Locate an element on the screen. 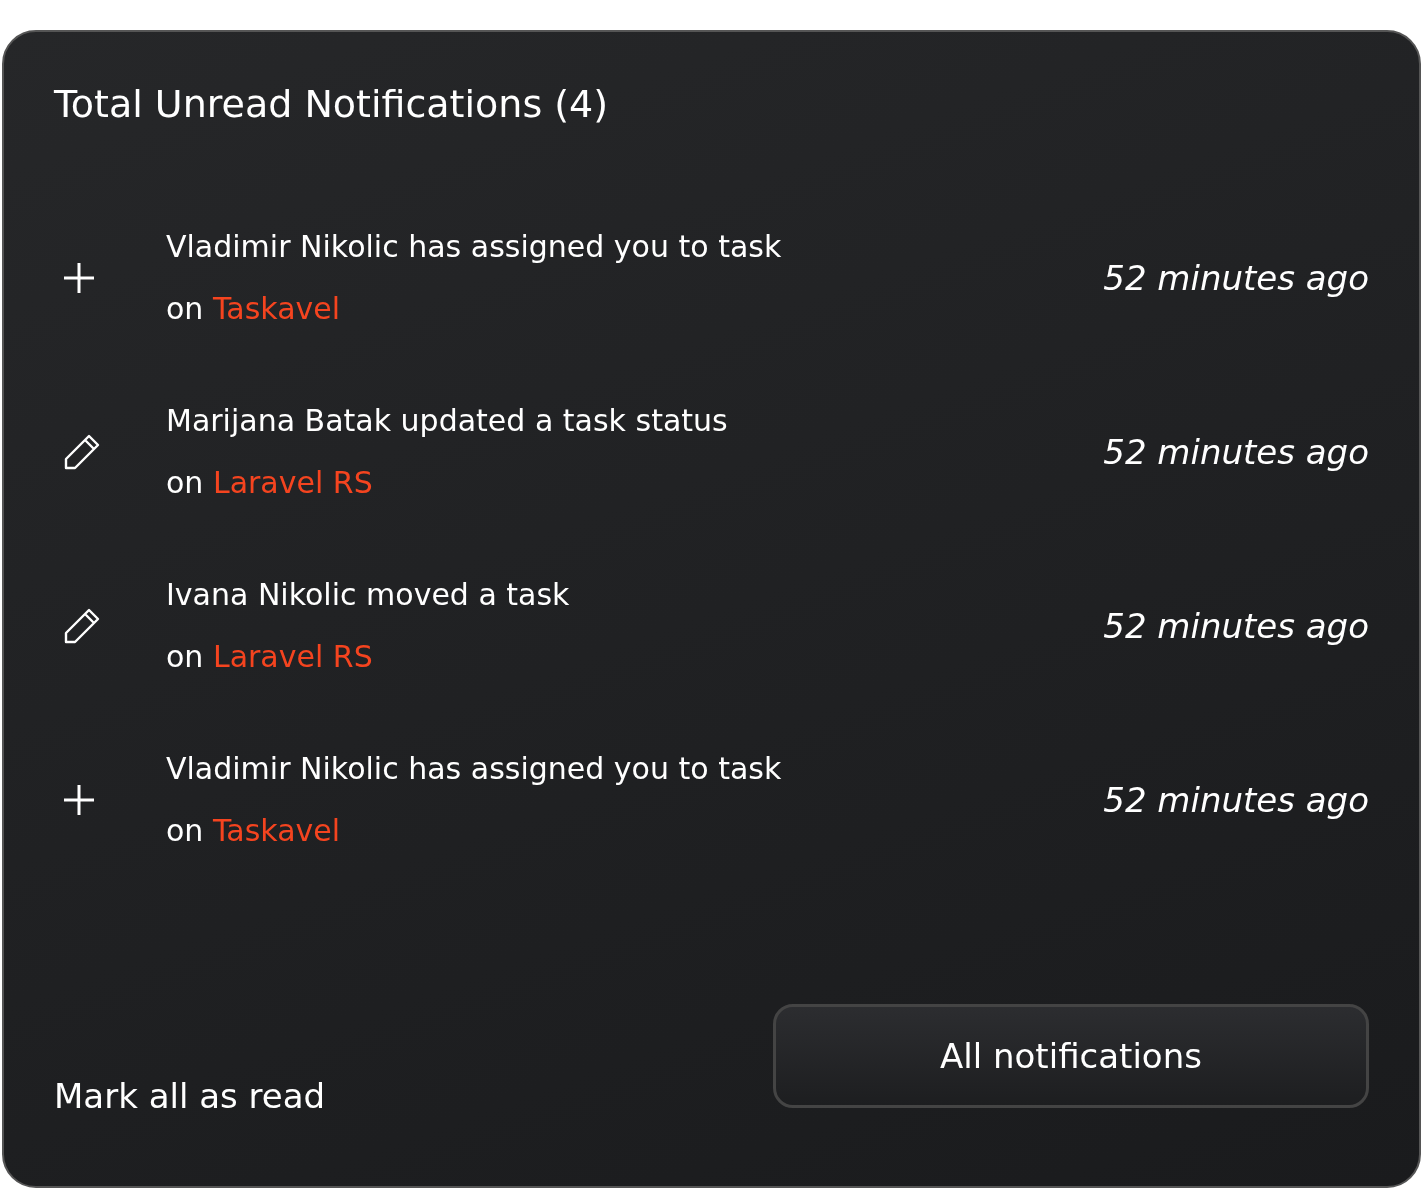 This screenshot has width=1425, height=1194. panel-title: Total Unread Notifications (4) is located at coordinates (331, 104).